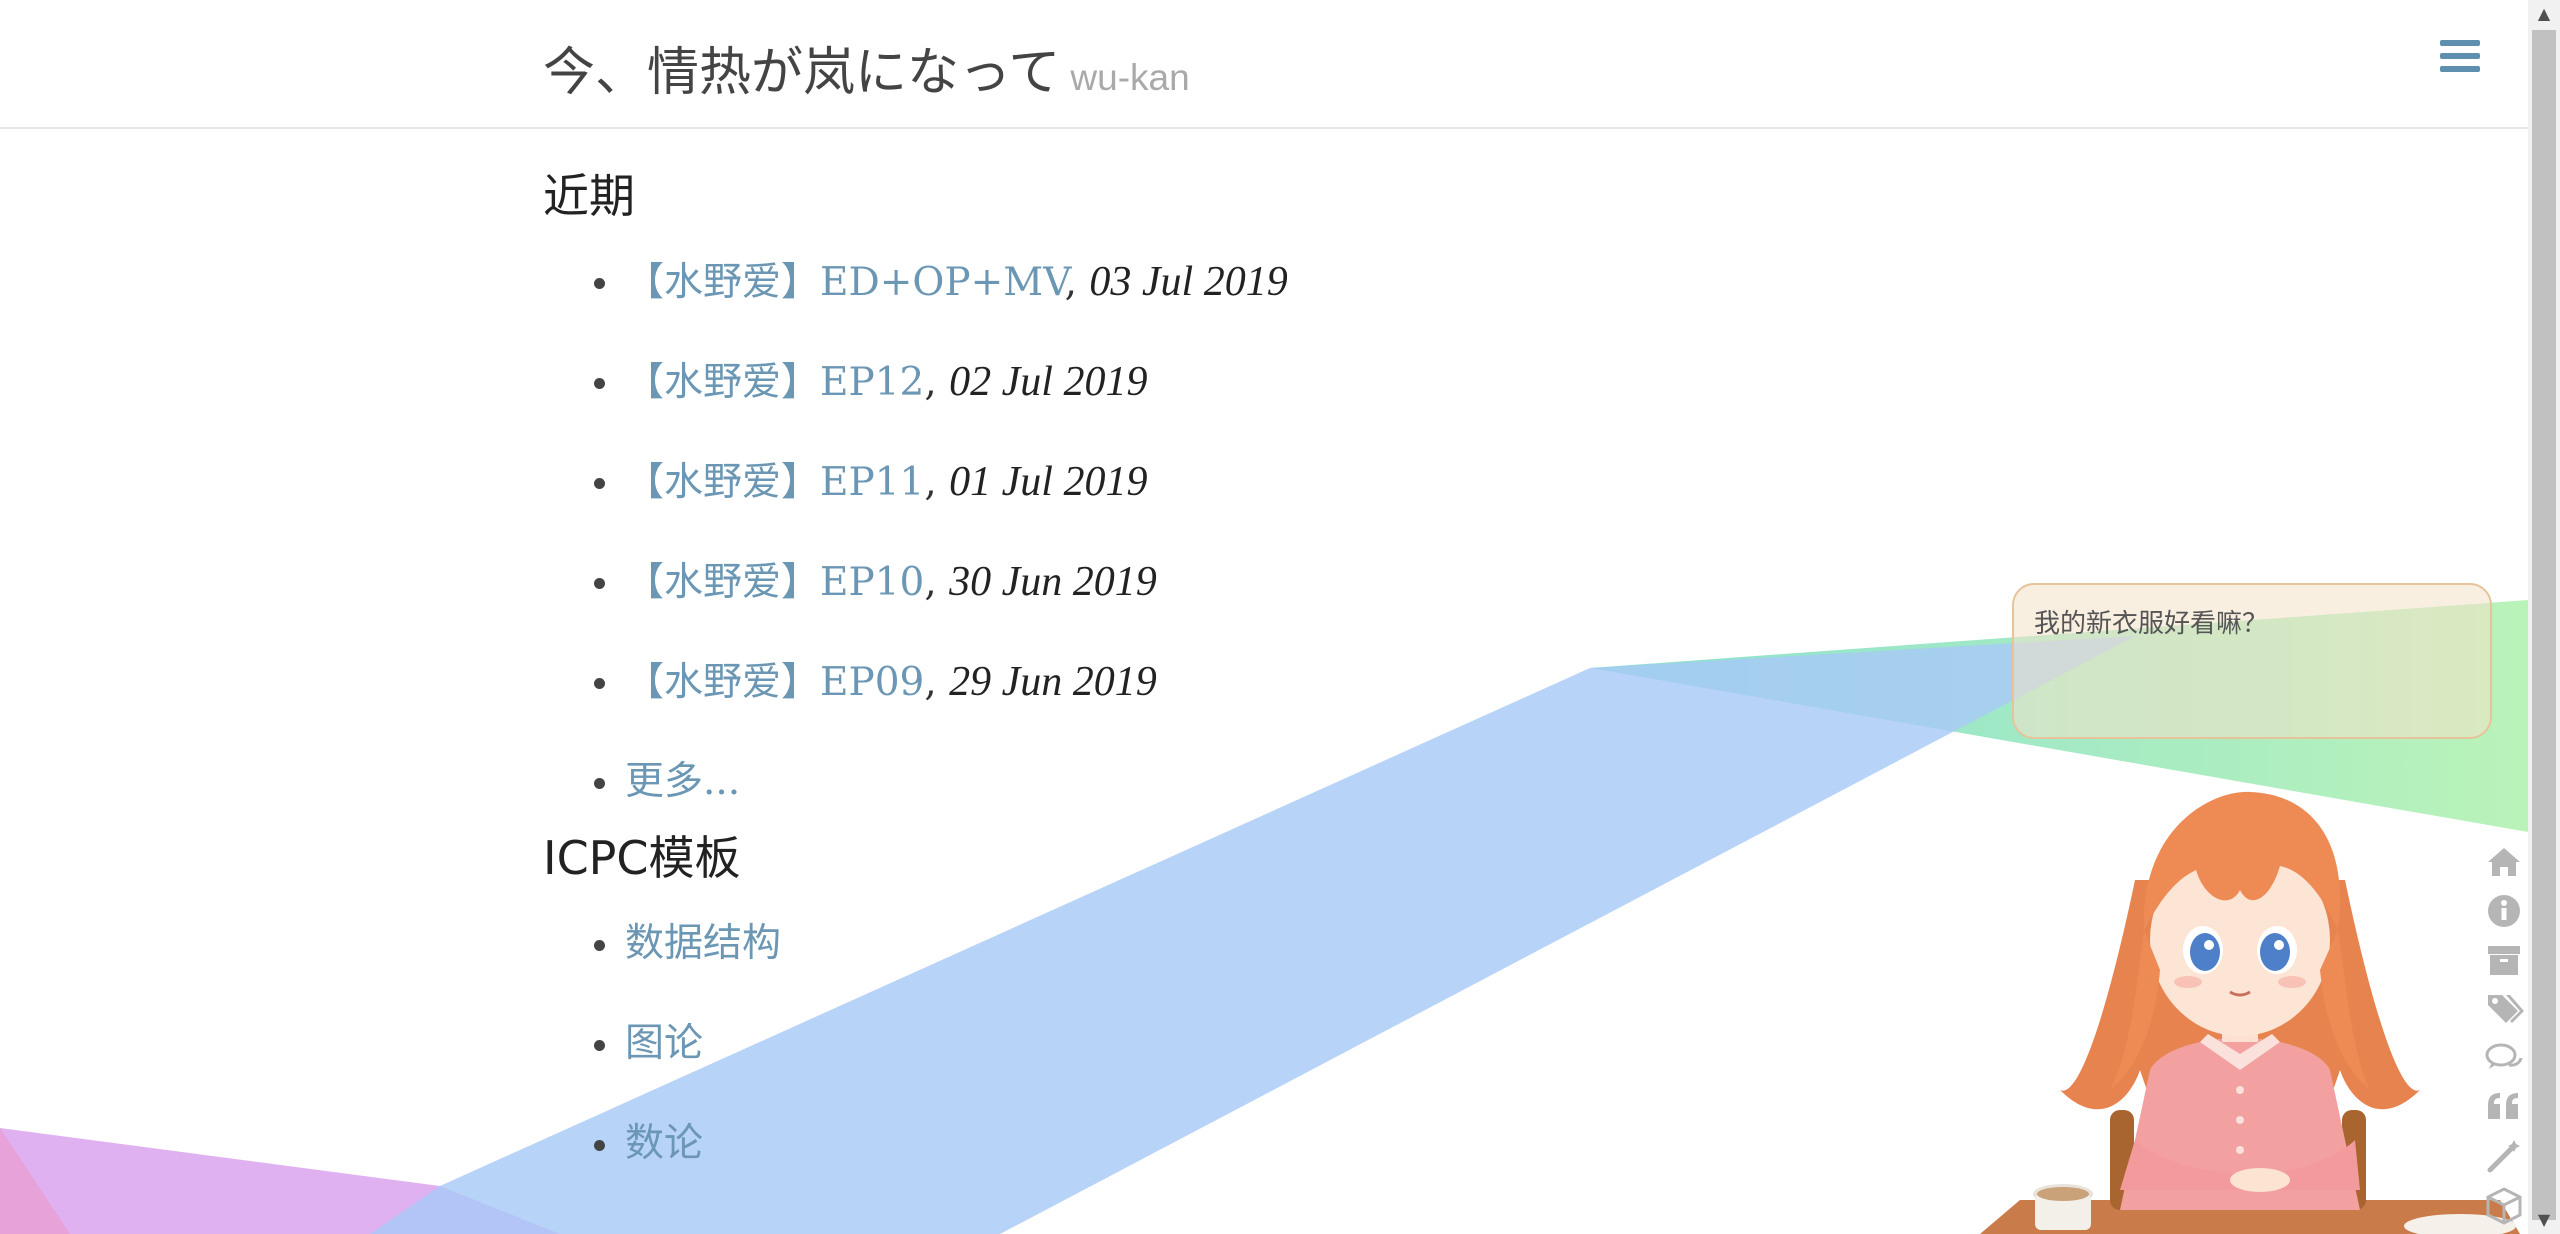  I want to click on archive-icon, so click(2504, 960).